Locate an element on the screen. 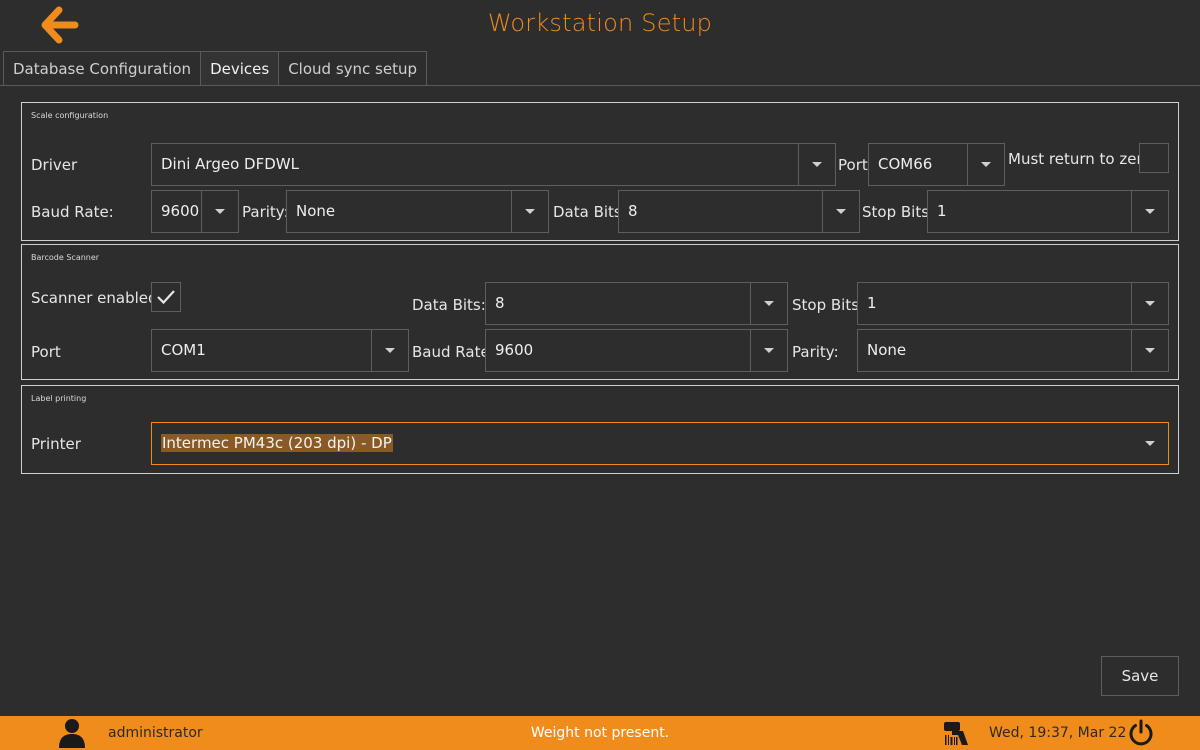 The width and height of the screenshot is (1200, 750). port-value: COM66 is located at coordinates (905, 164).